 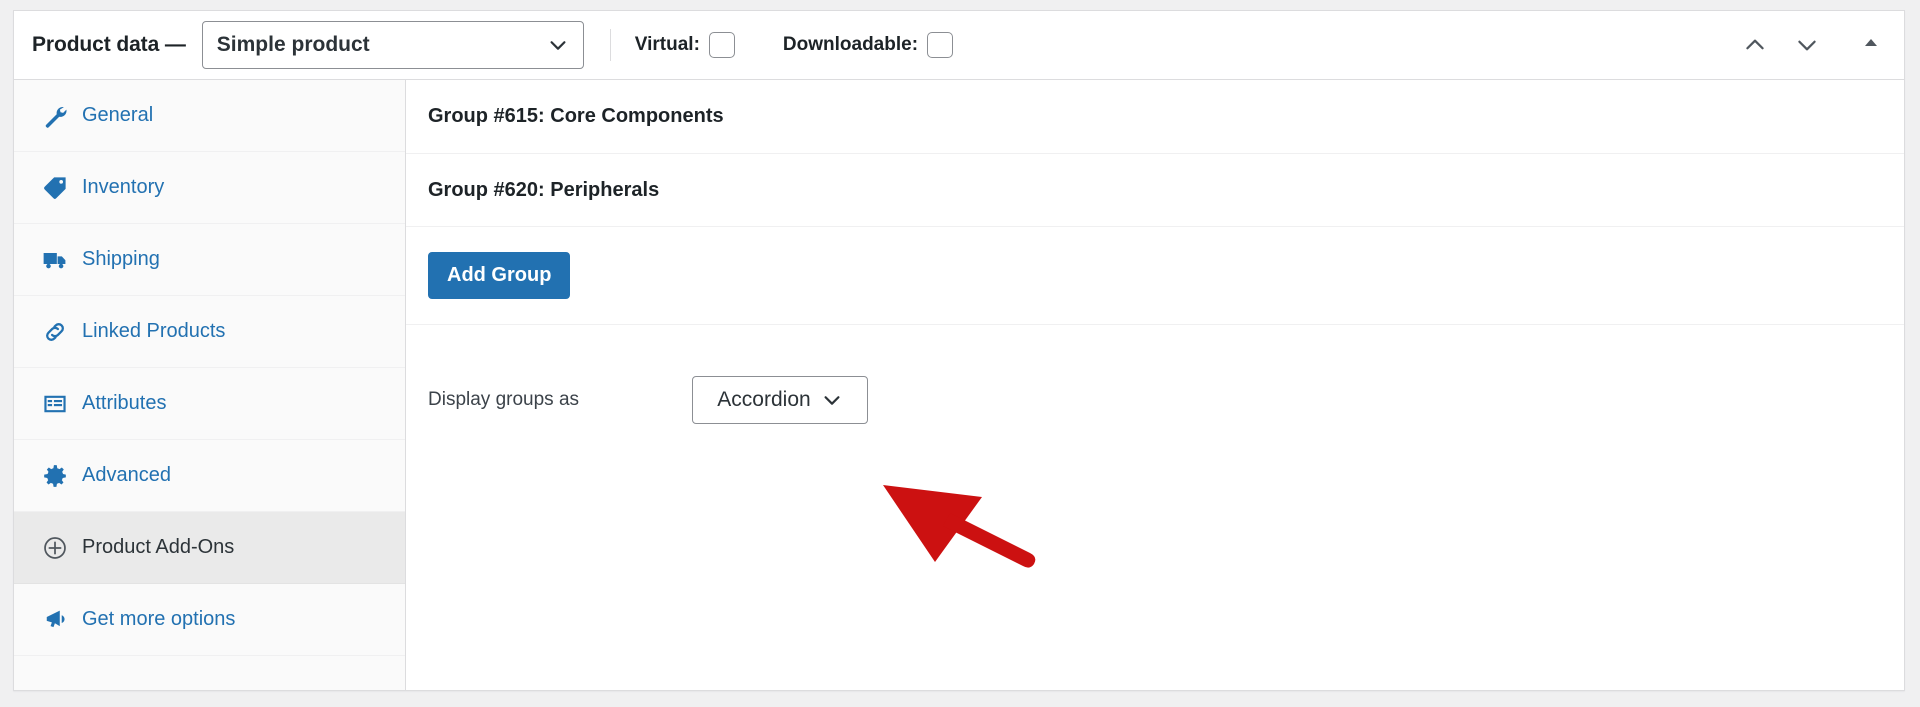 What do you see at coordinates (1155, 276) in the screenshot?
I see `add-group-row: Add Group` at bounding box center [1155, 276].